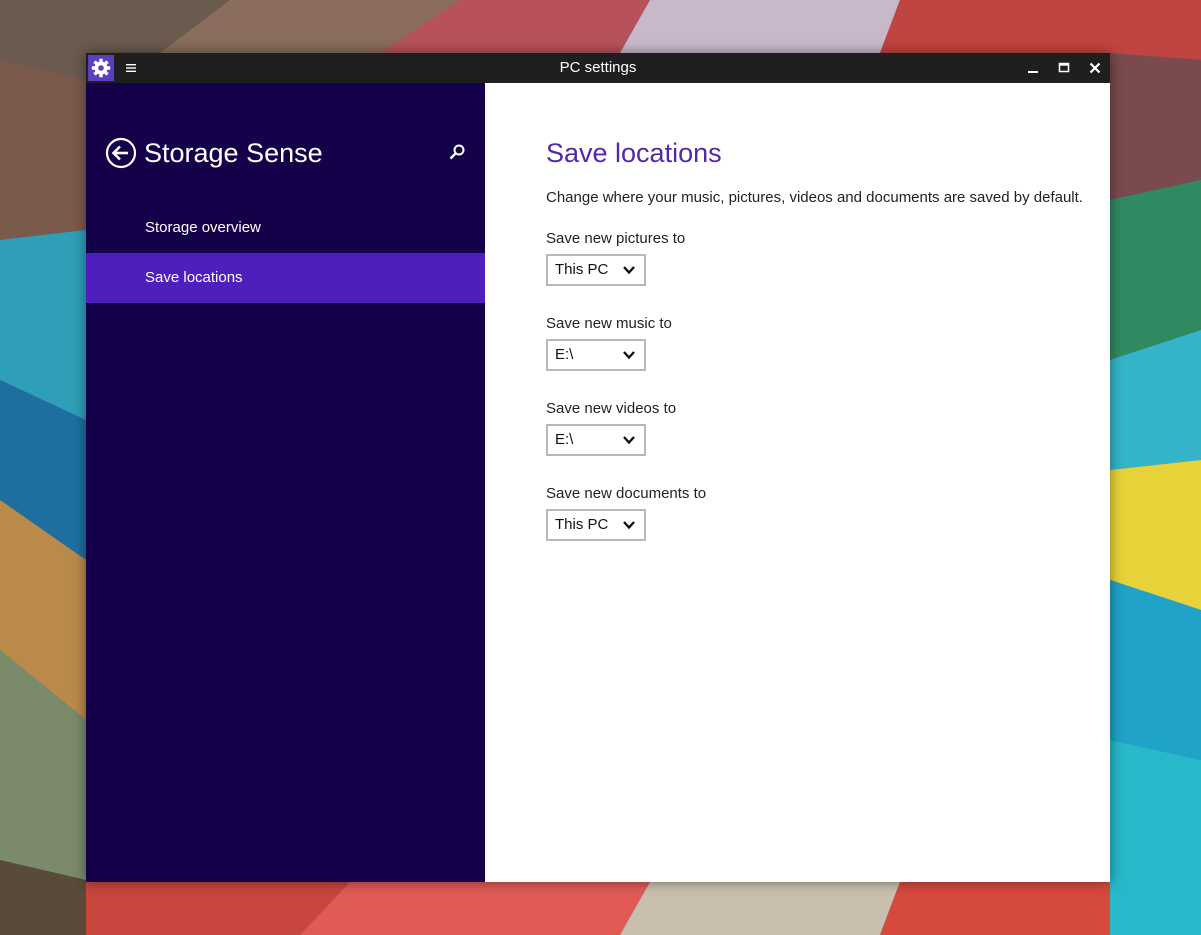 Image resolution: width=1201 pixels, height=935 pixels. I want to click on maximize-button, so click(1064, 68).